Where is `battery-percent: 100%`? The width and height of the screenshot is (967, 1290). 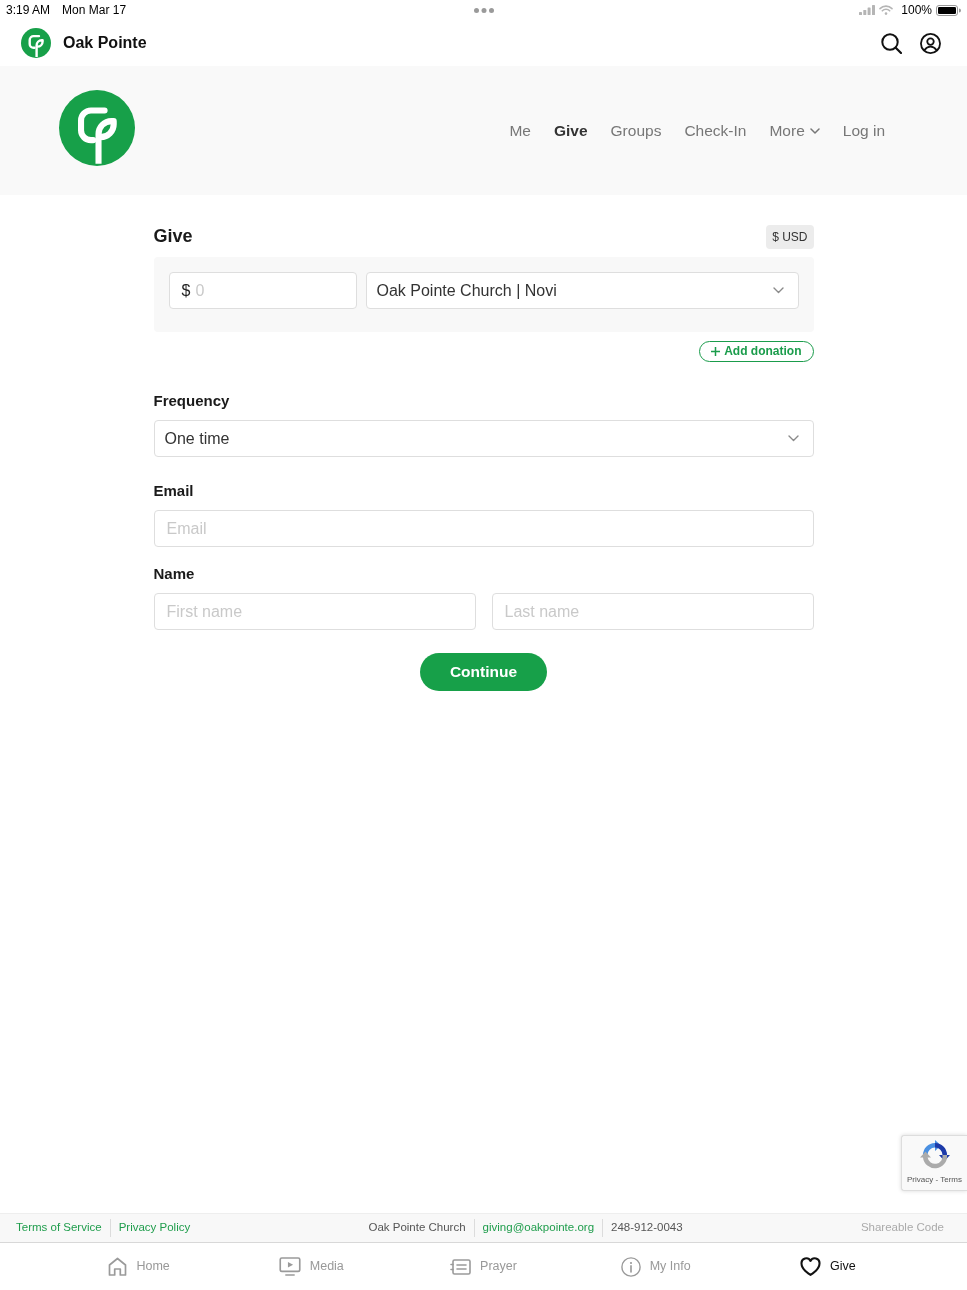
battery-percent: 100% is located at coordinates (916, 10).